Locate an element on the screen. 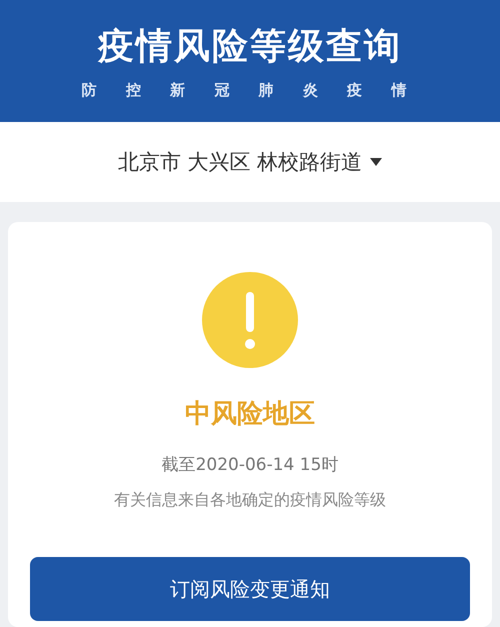 This screenshot has width=500, height=627. app-title: 疫情风险等级查询 is located at coordinates (250, 47).